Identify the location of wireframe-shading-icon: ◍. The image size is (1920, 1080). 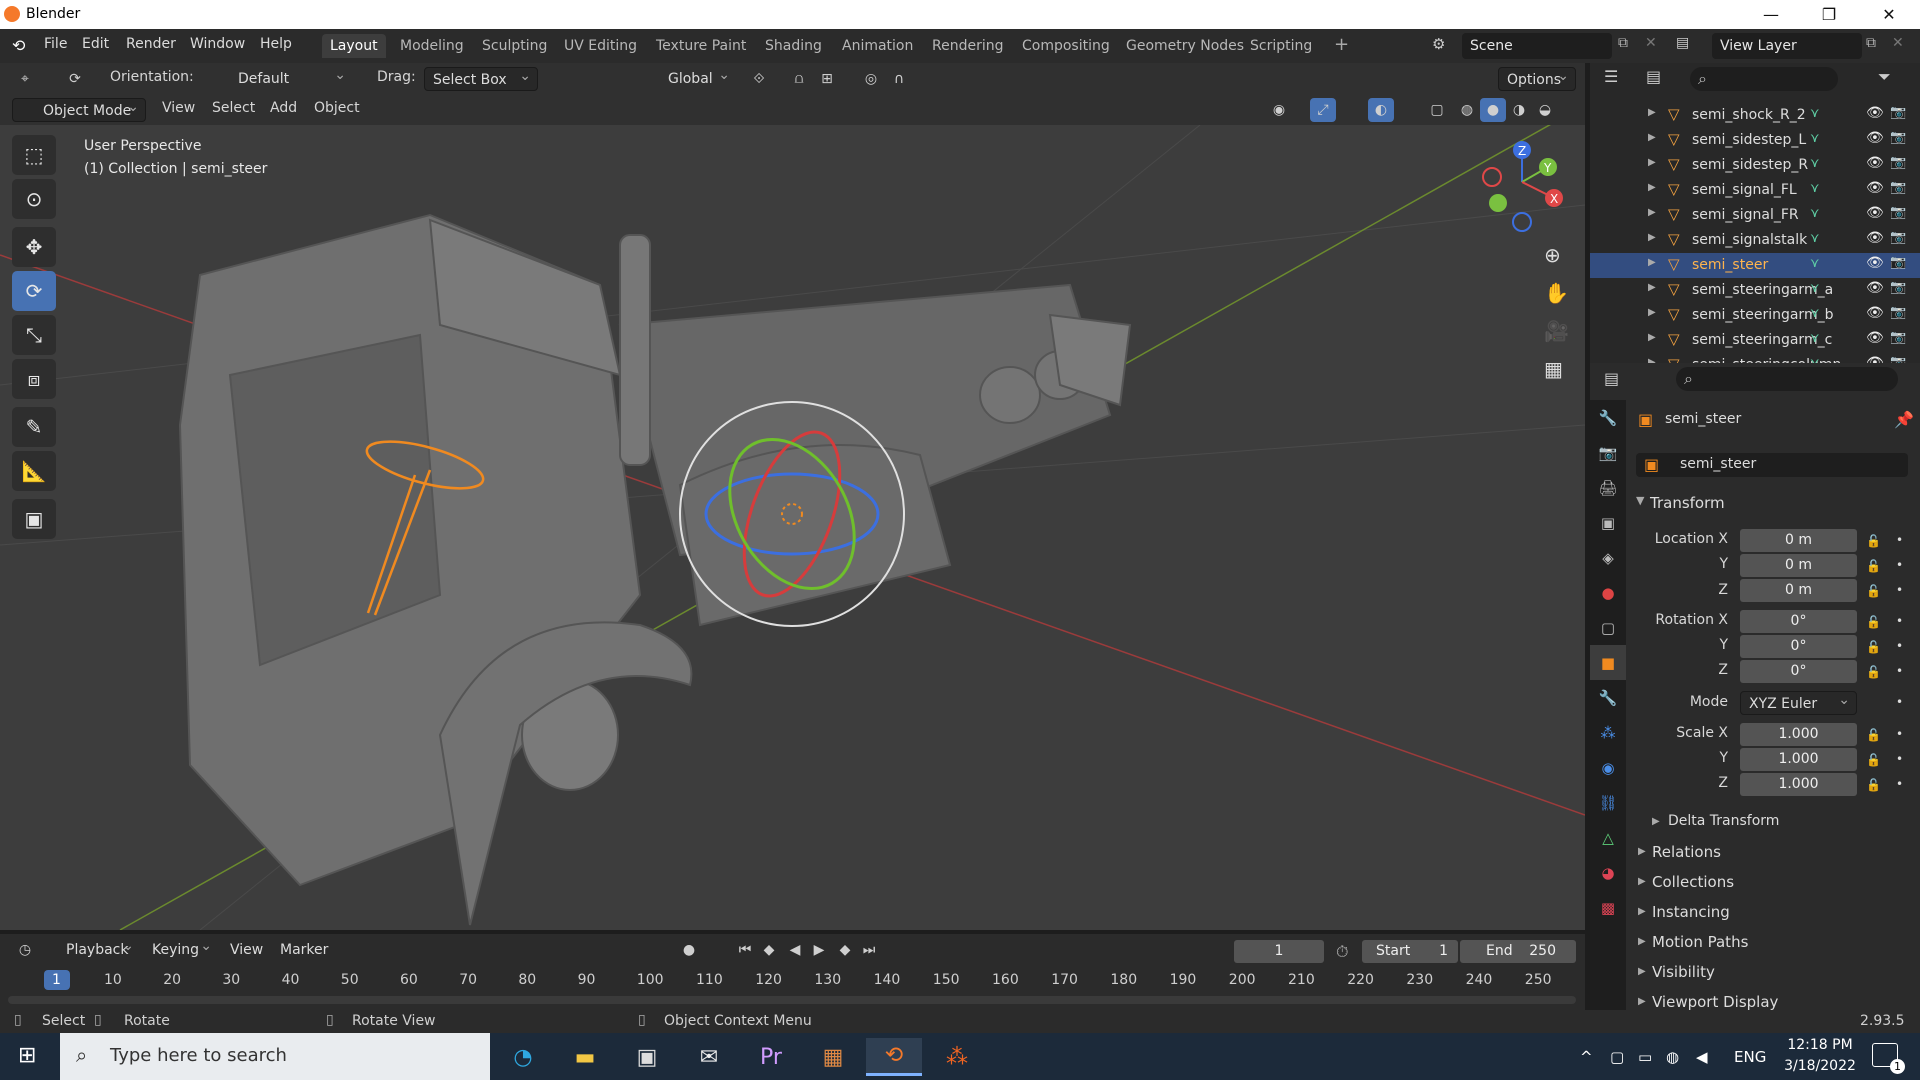
(1467, 110).